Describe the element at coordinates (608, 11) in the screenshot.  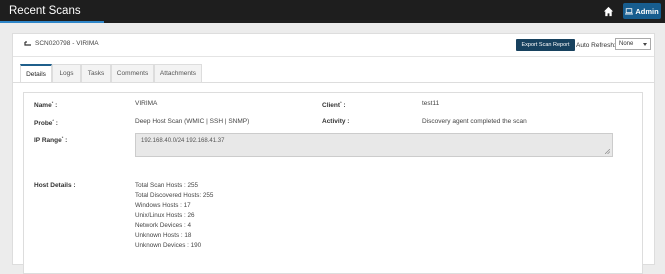
I see `home-icon` at that location.